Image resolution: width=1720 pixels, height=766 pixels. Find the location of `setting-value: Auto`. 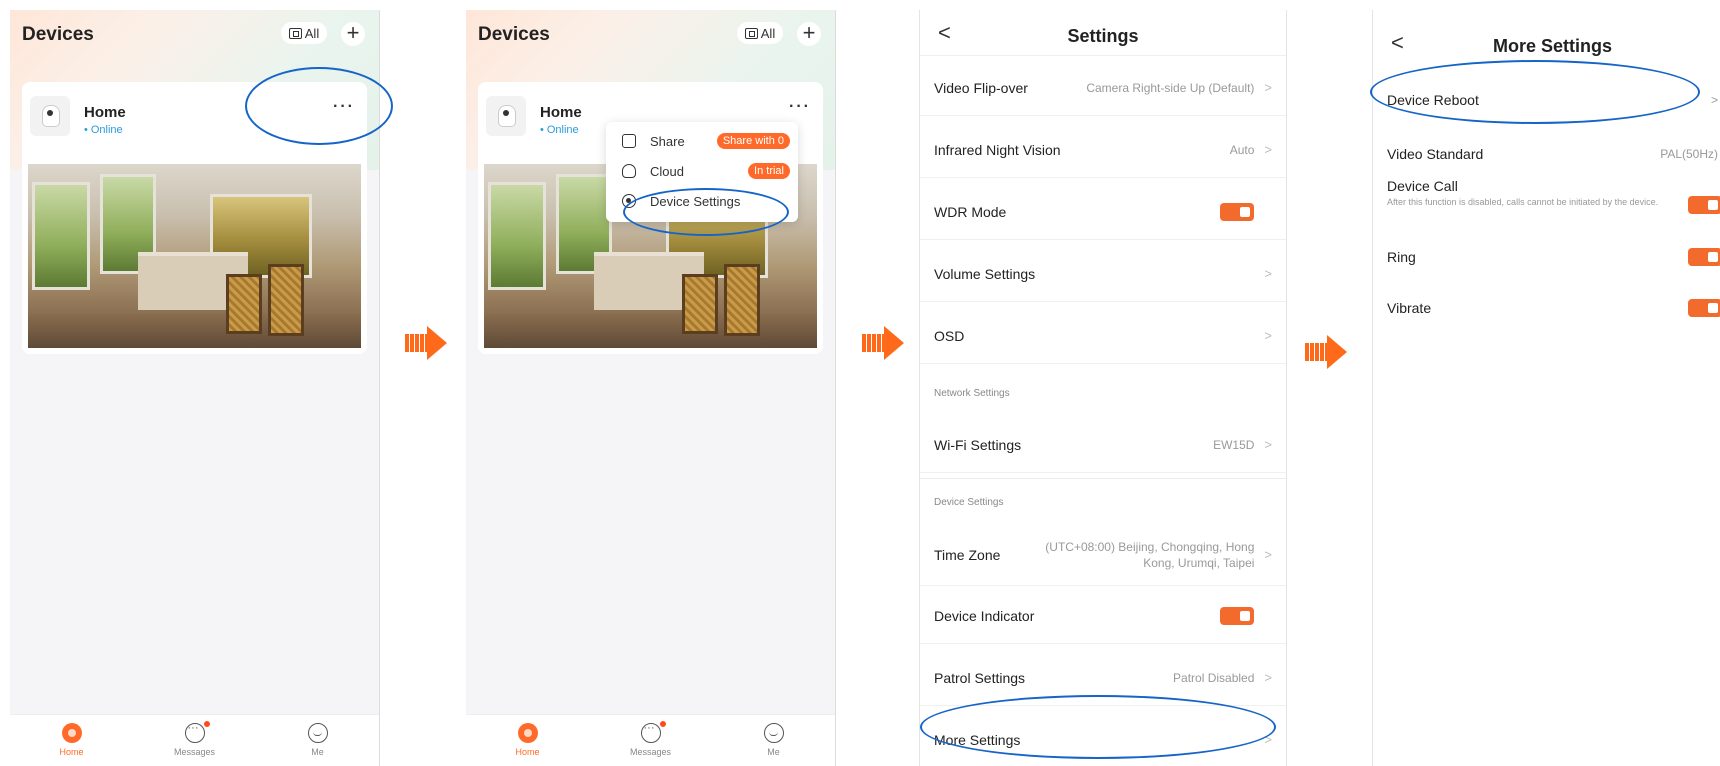

setting-value: Auto is located at coordinates (1242, 149).